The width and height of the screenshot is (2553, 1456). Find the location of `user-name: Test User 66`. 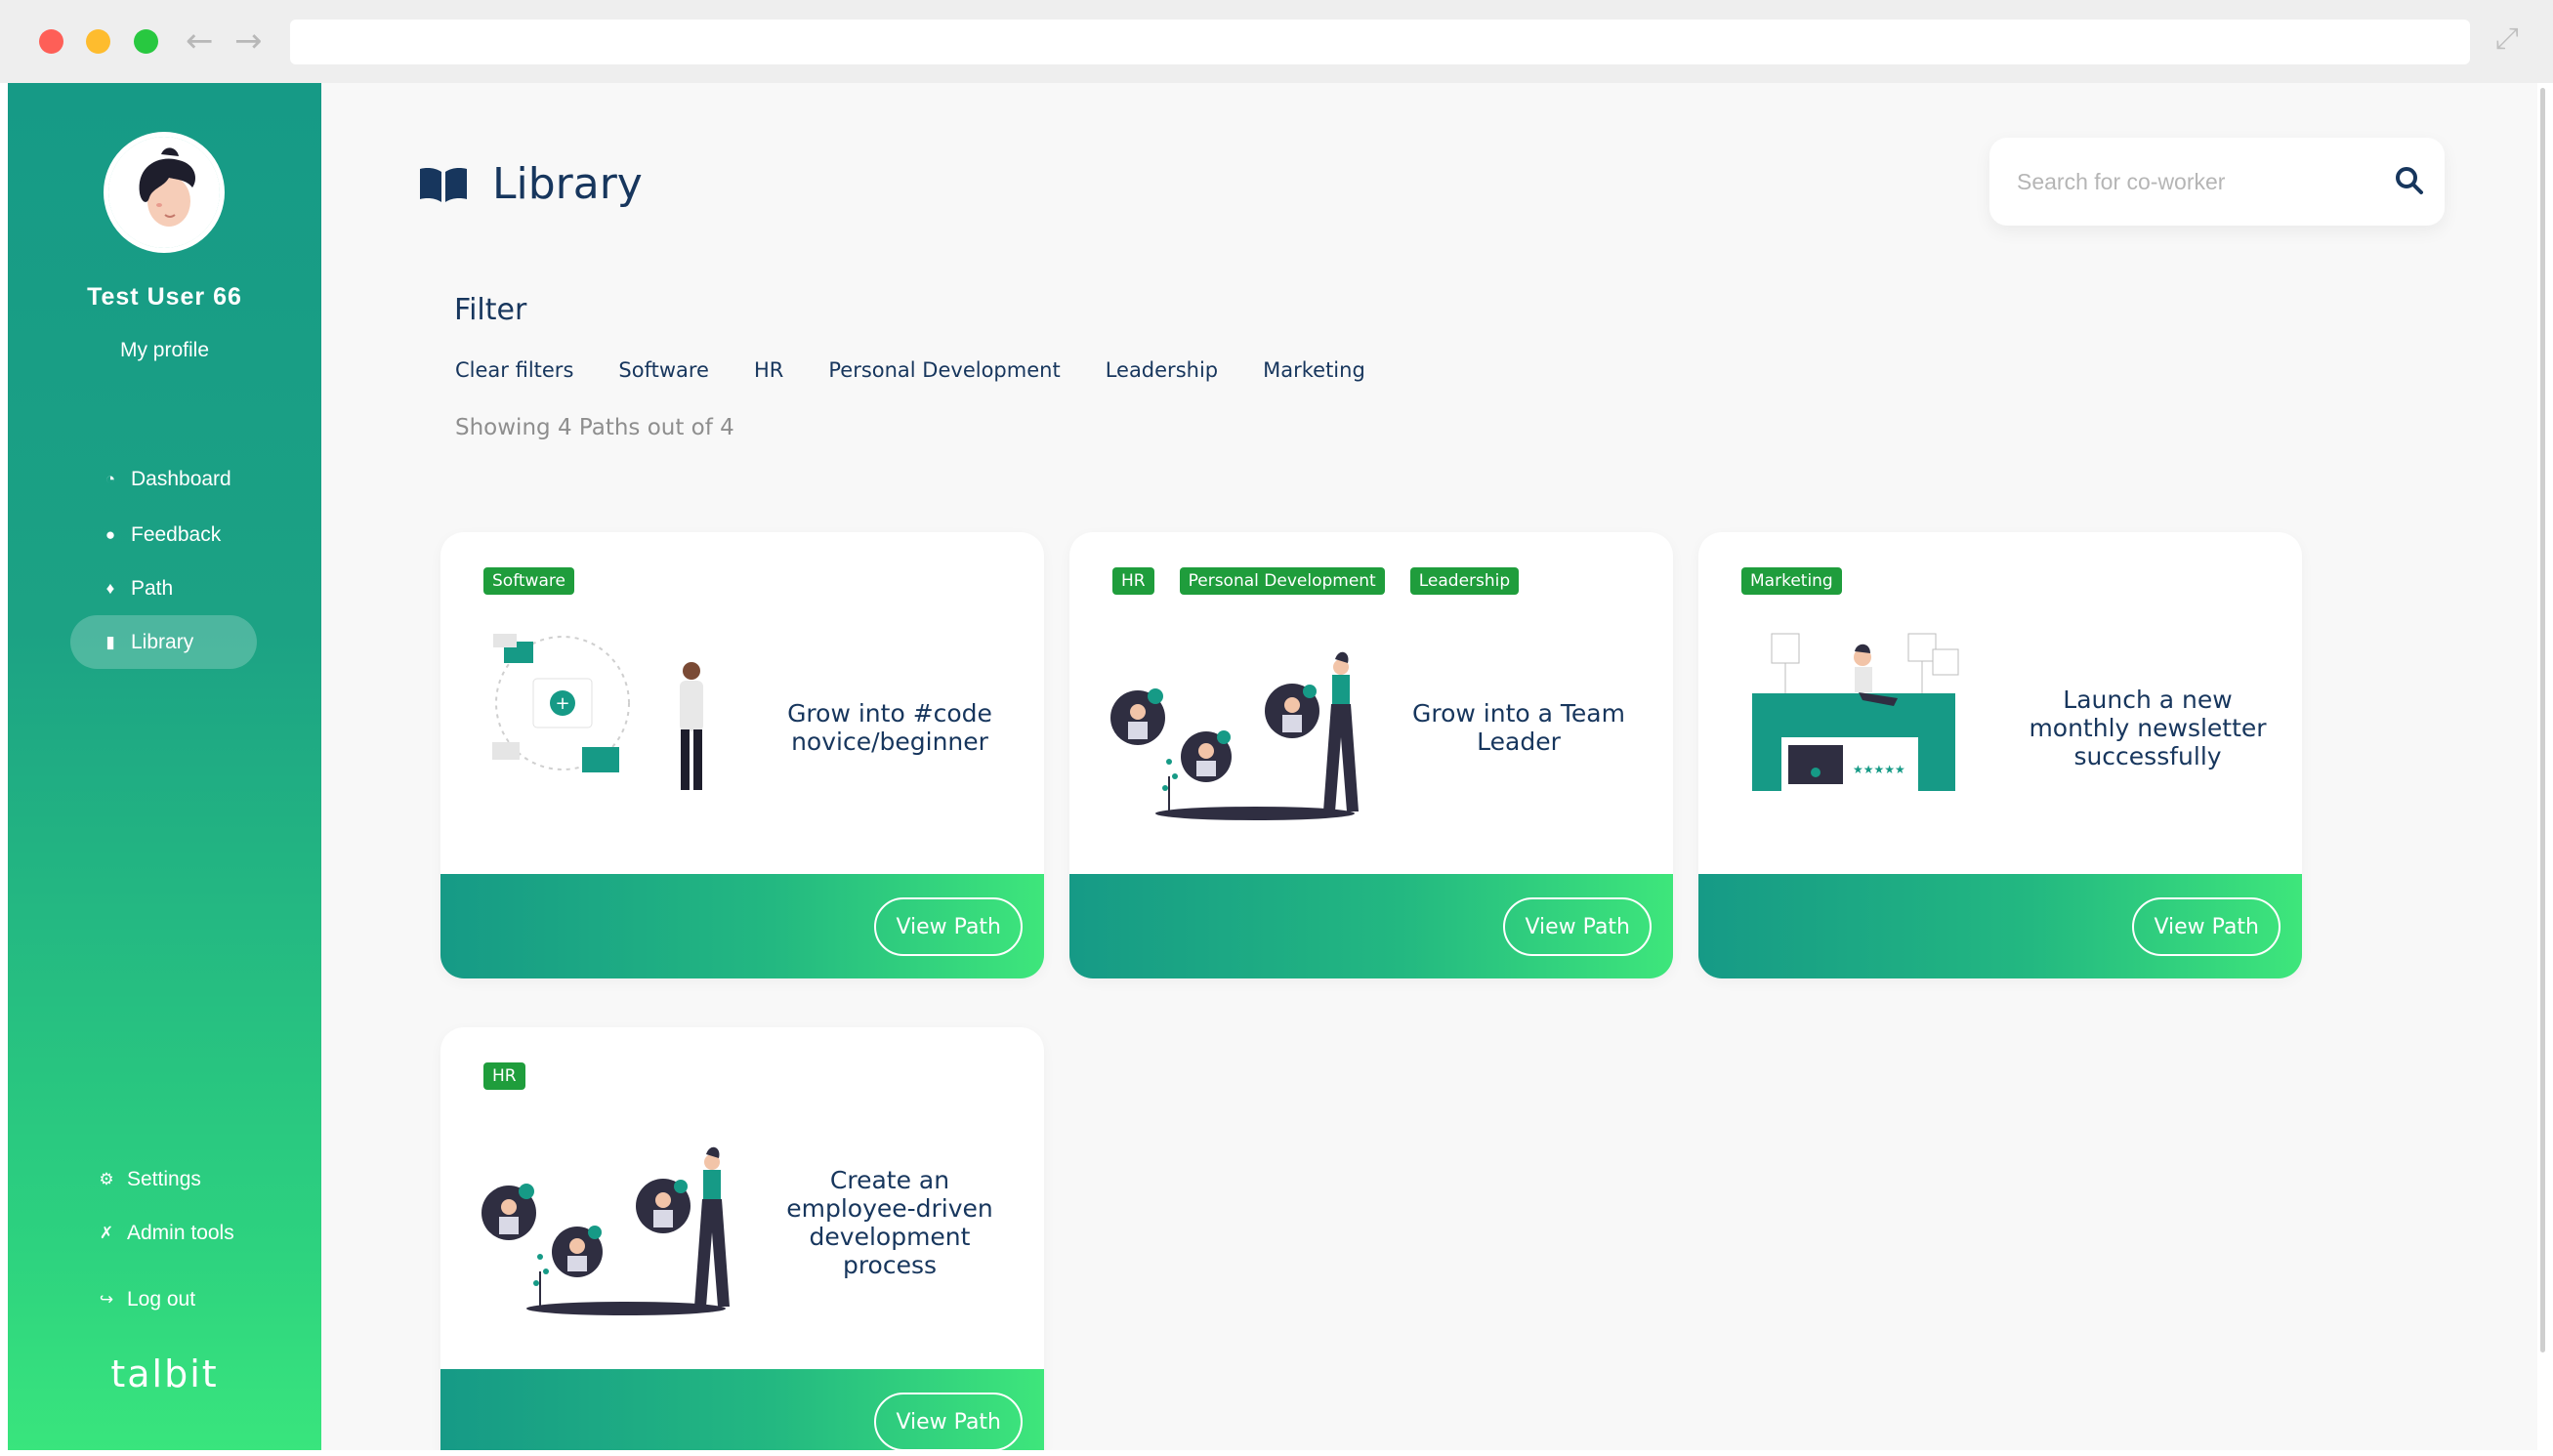

user-name: Test User 66 is located at coordinates (164, 297).